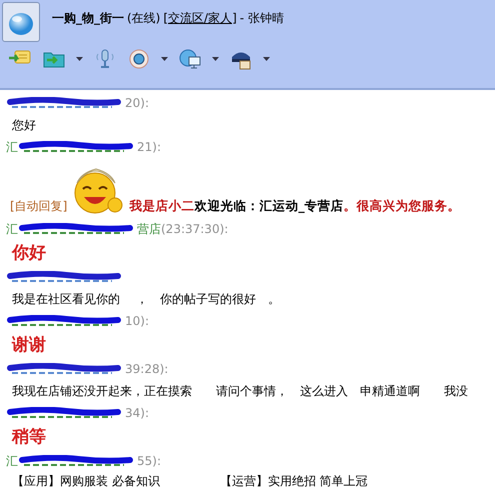 This screenshot has width=495, height=498. Describe the element at coordinates (190, 59) in the screenshot. I see `remote-assist-button` at that location.